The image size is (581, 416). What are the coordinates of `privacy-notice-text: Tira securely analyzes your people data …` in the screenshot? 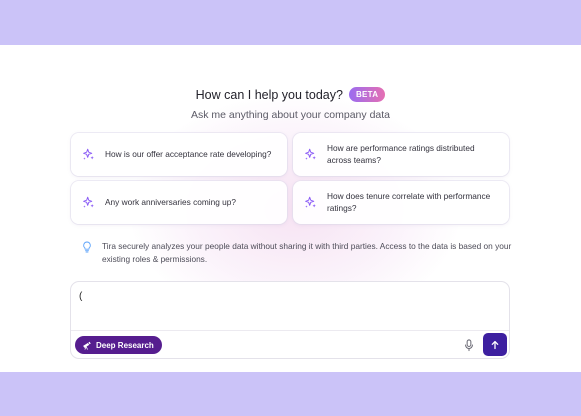 It's located at (307, 252).